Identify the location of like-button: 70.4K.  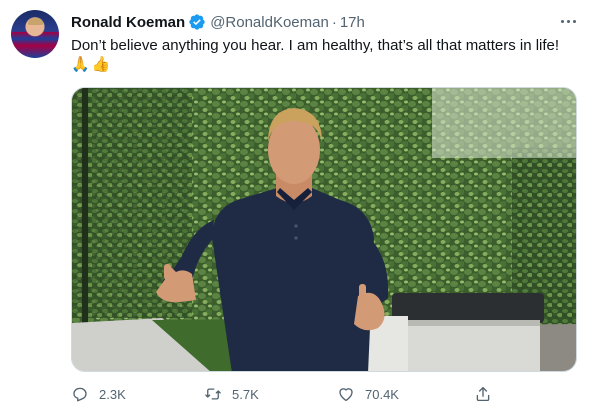
(368, 394).